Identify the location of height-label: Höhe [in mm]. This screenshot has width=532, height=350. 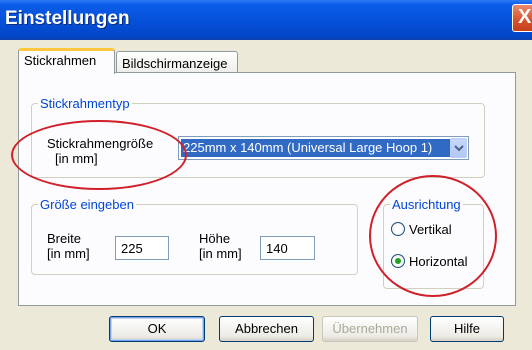
(220, 246).